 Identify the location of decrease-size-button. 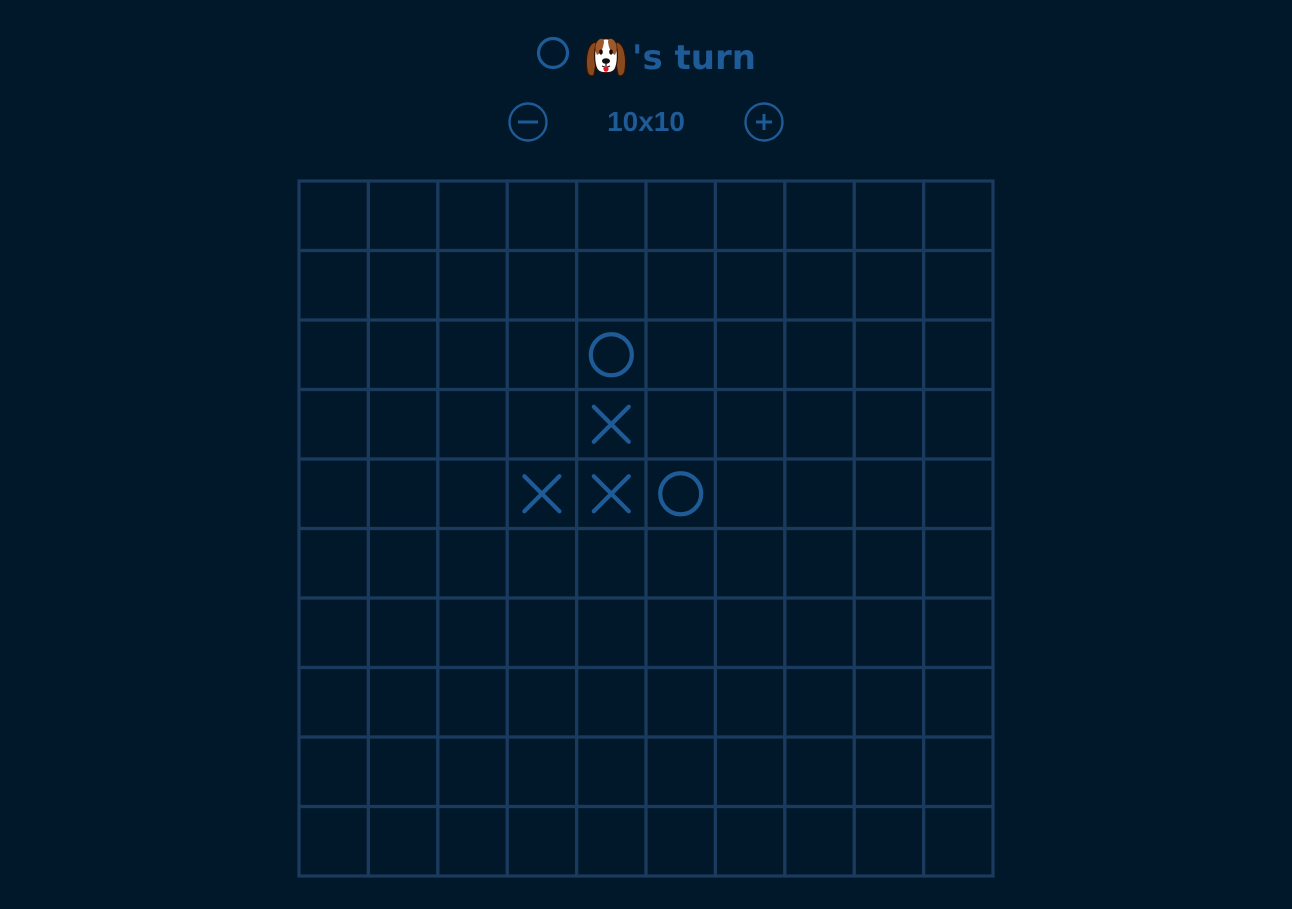
(528, 122).